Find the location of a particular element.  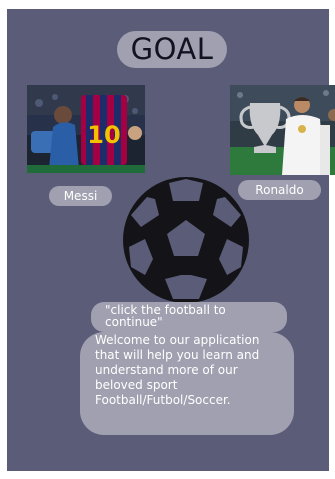

messi-photo: 10 is located at coordinates (86, 129).